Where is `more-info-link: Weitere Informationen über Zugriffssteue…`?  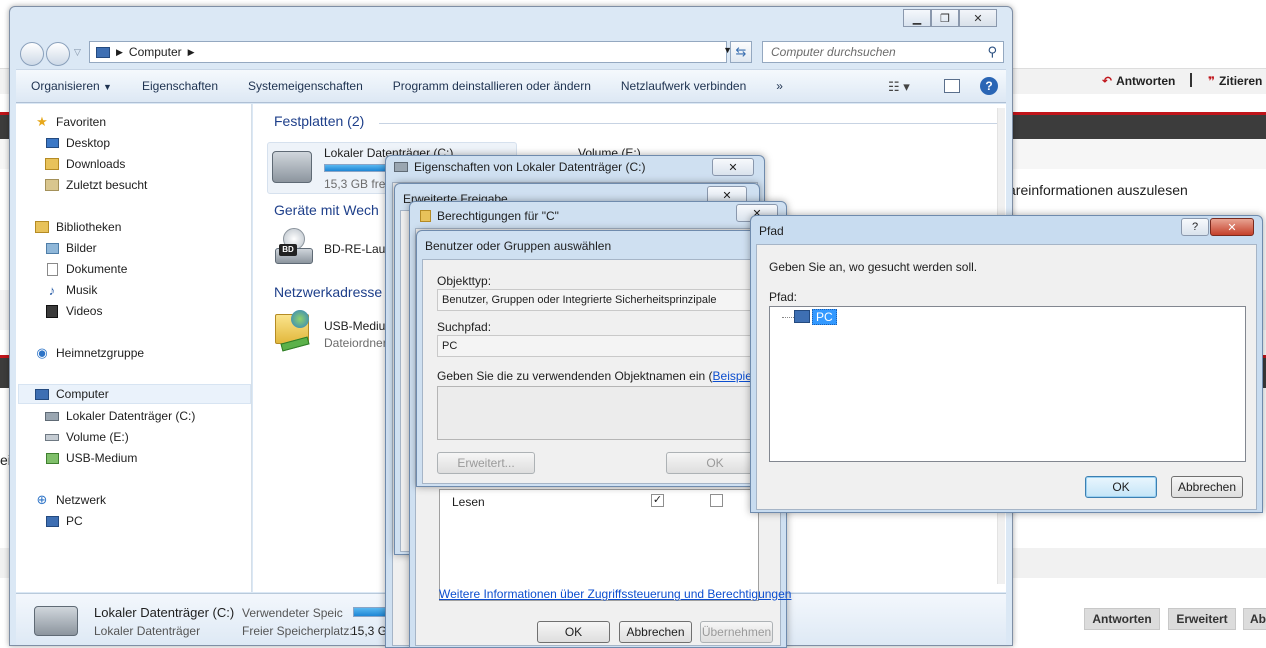 more-info-link: Weitere Informationen über Zugriffssteue… is located at coordinates (615, 594).